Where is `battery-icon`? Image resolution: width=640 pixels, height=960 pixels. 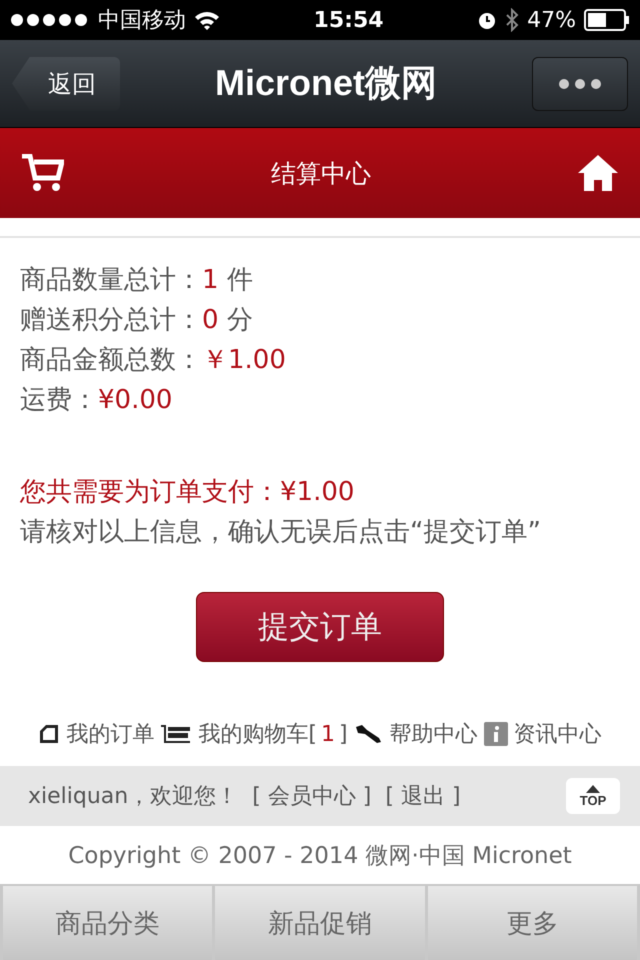
battery-icon is located at coordinates (607, 20).